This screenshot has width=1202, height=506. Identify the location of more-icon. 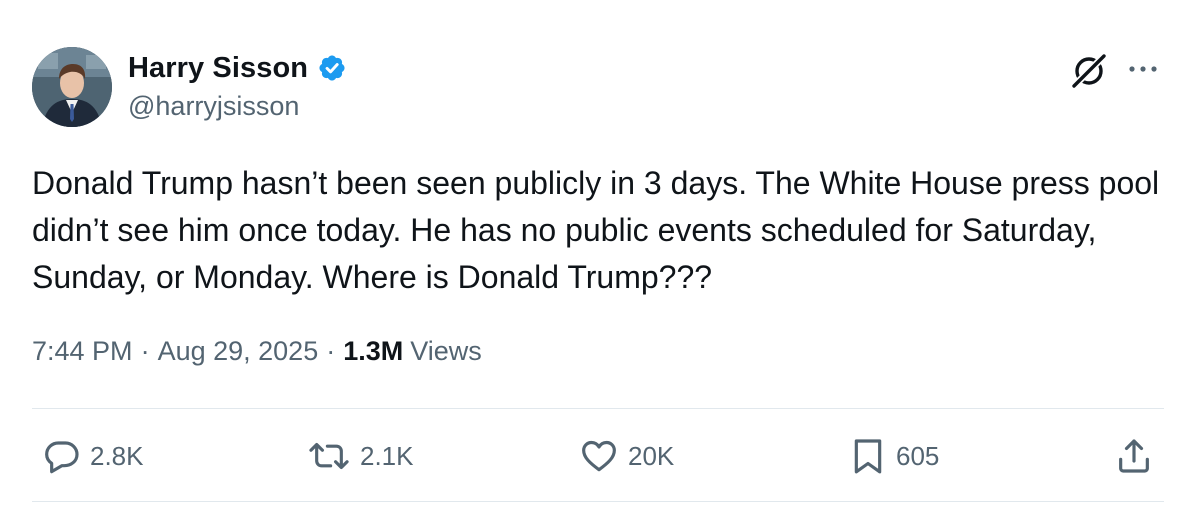
(1143, 69).